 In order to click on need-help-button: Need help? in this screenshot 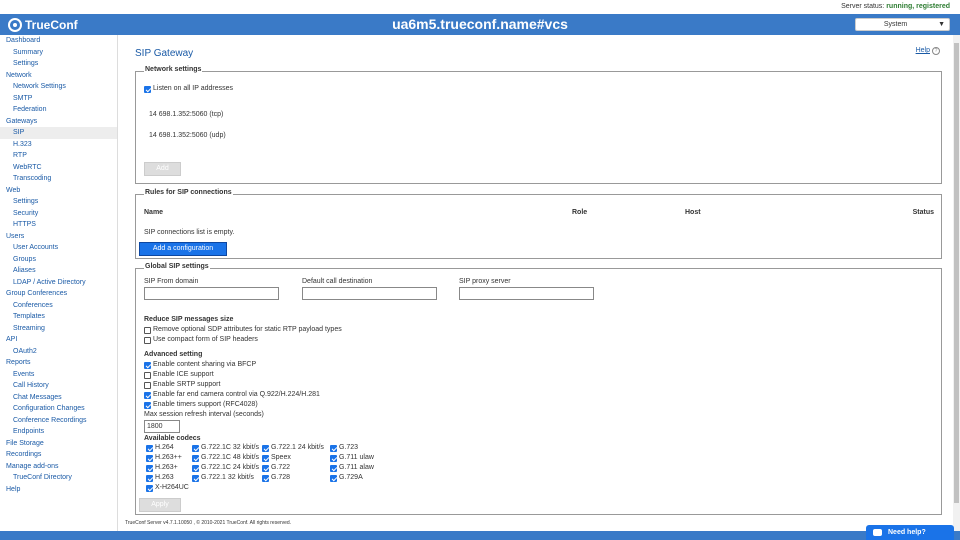, I will do `click(910, 532)`.